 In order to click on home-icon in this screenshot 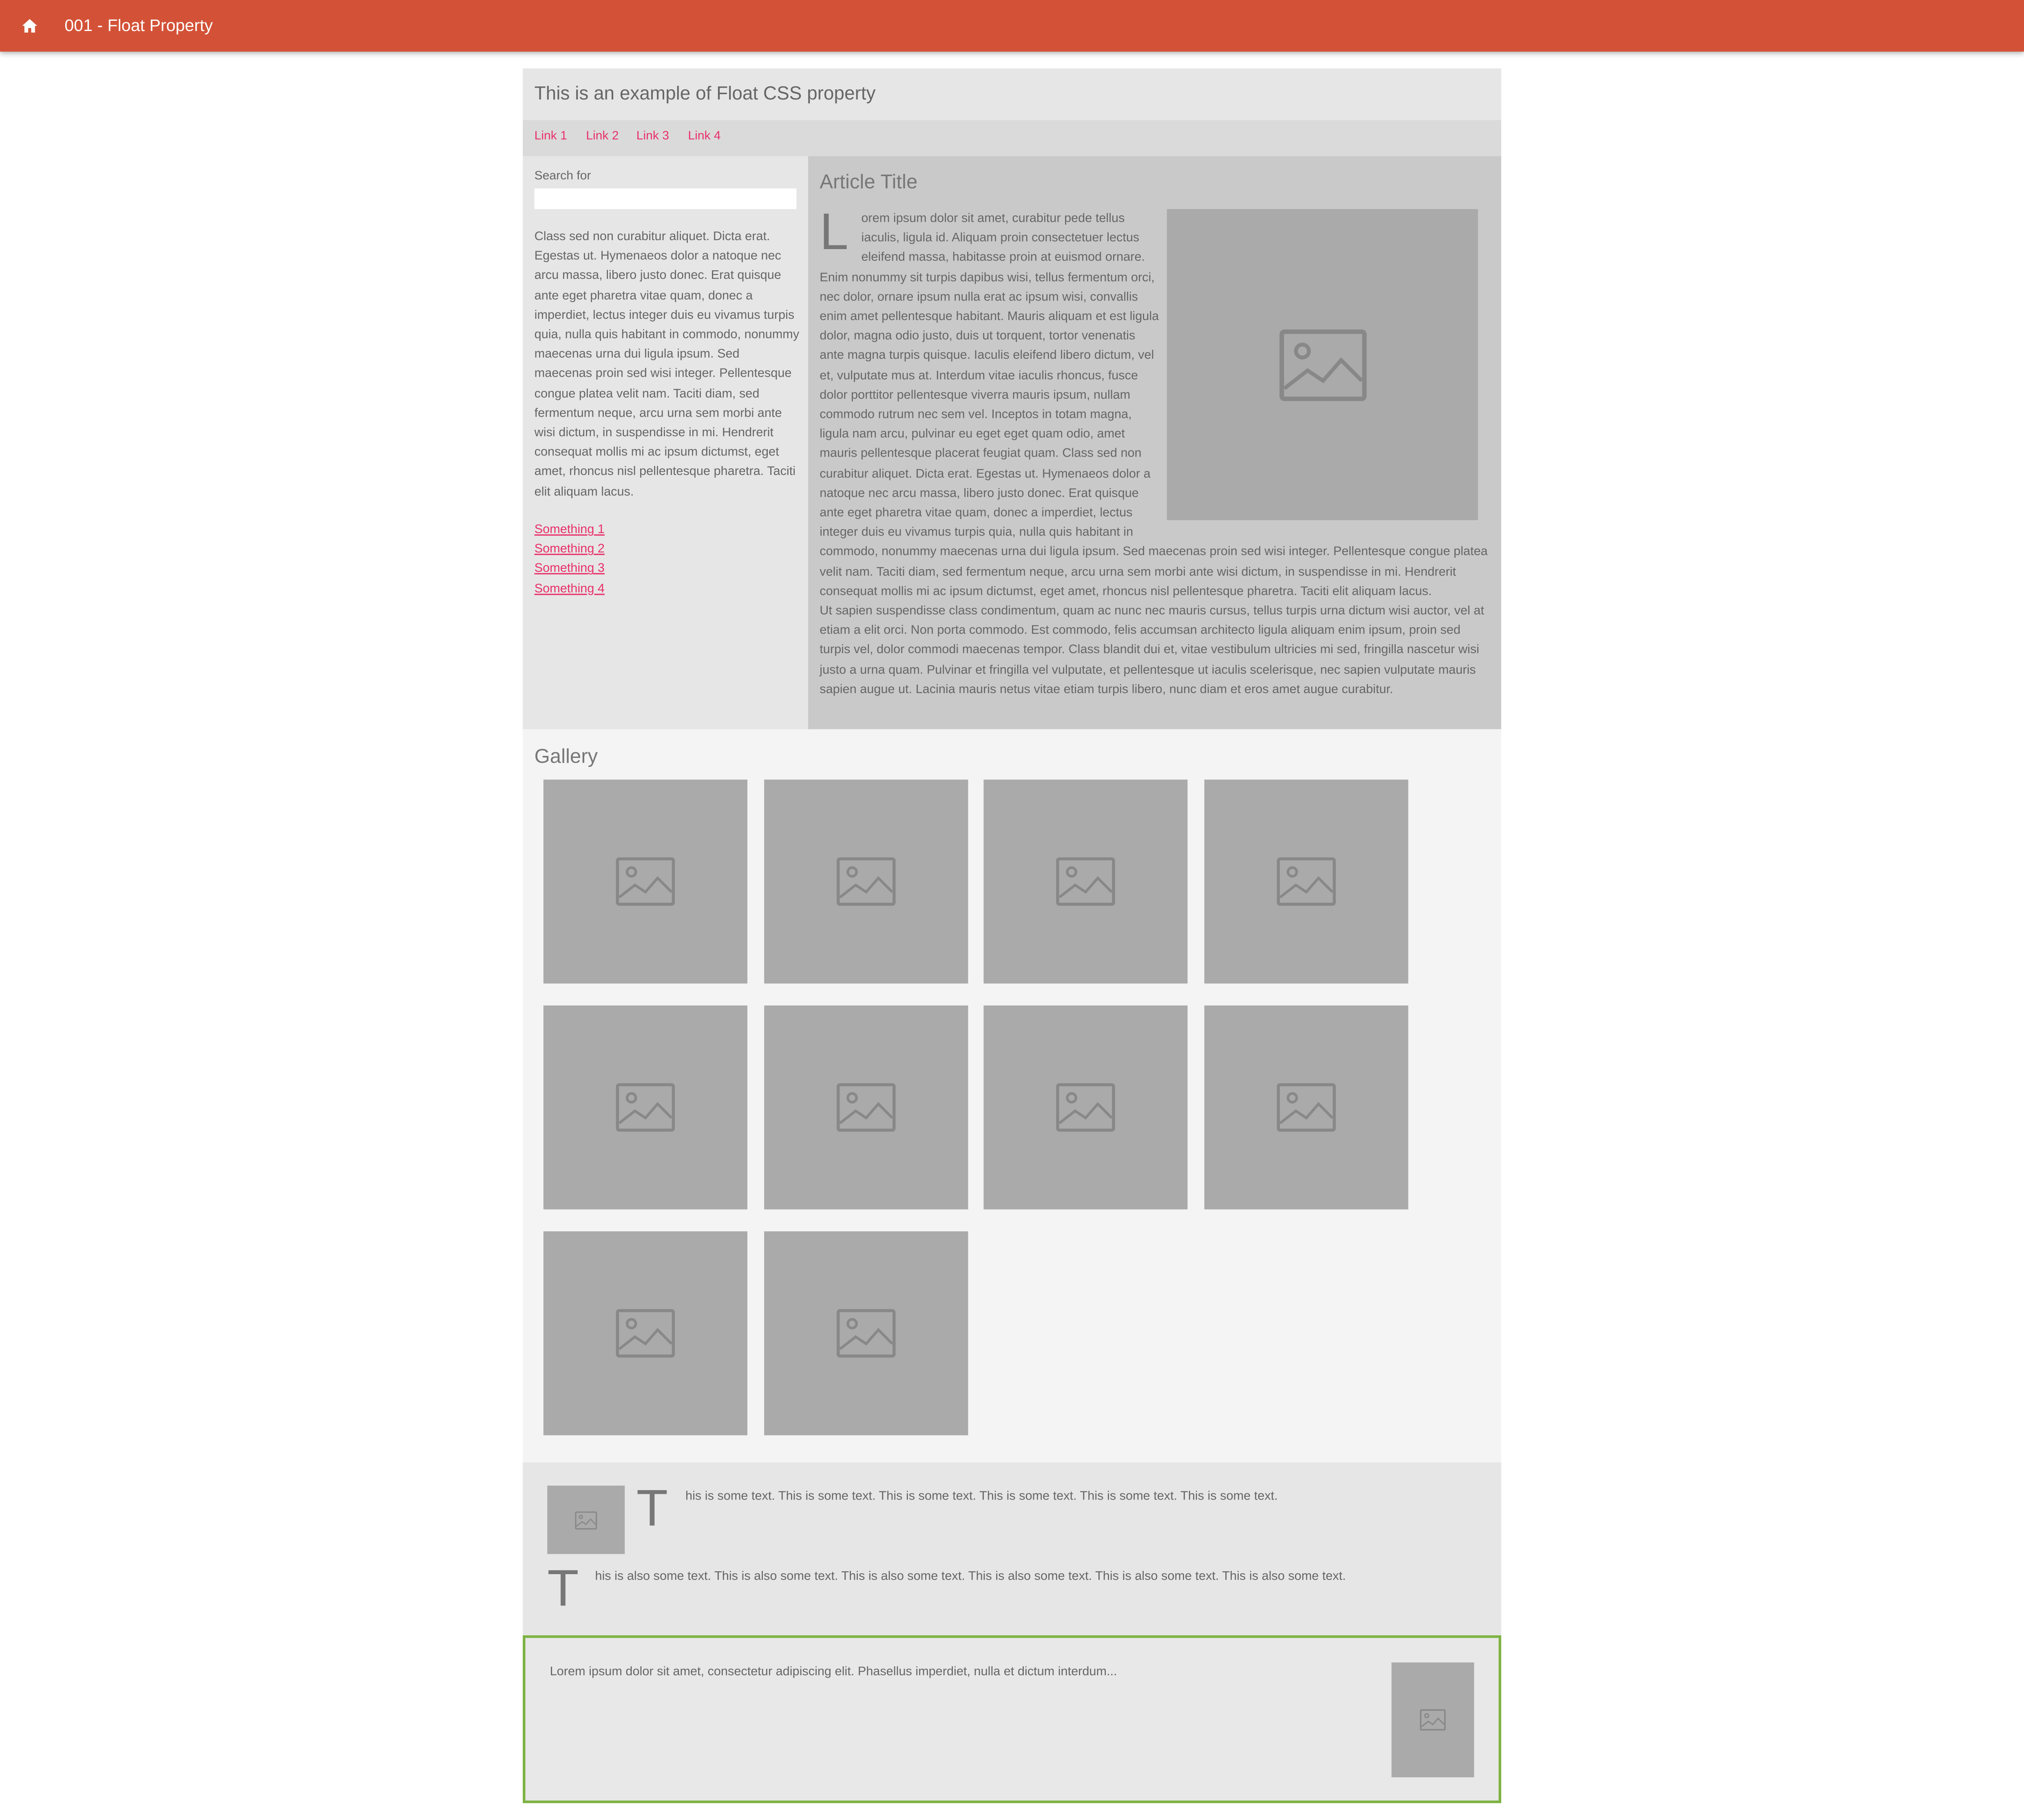, I will do `click(30, 26)`.